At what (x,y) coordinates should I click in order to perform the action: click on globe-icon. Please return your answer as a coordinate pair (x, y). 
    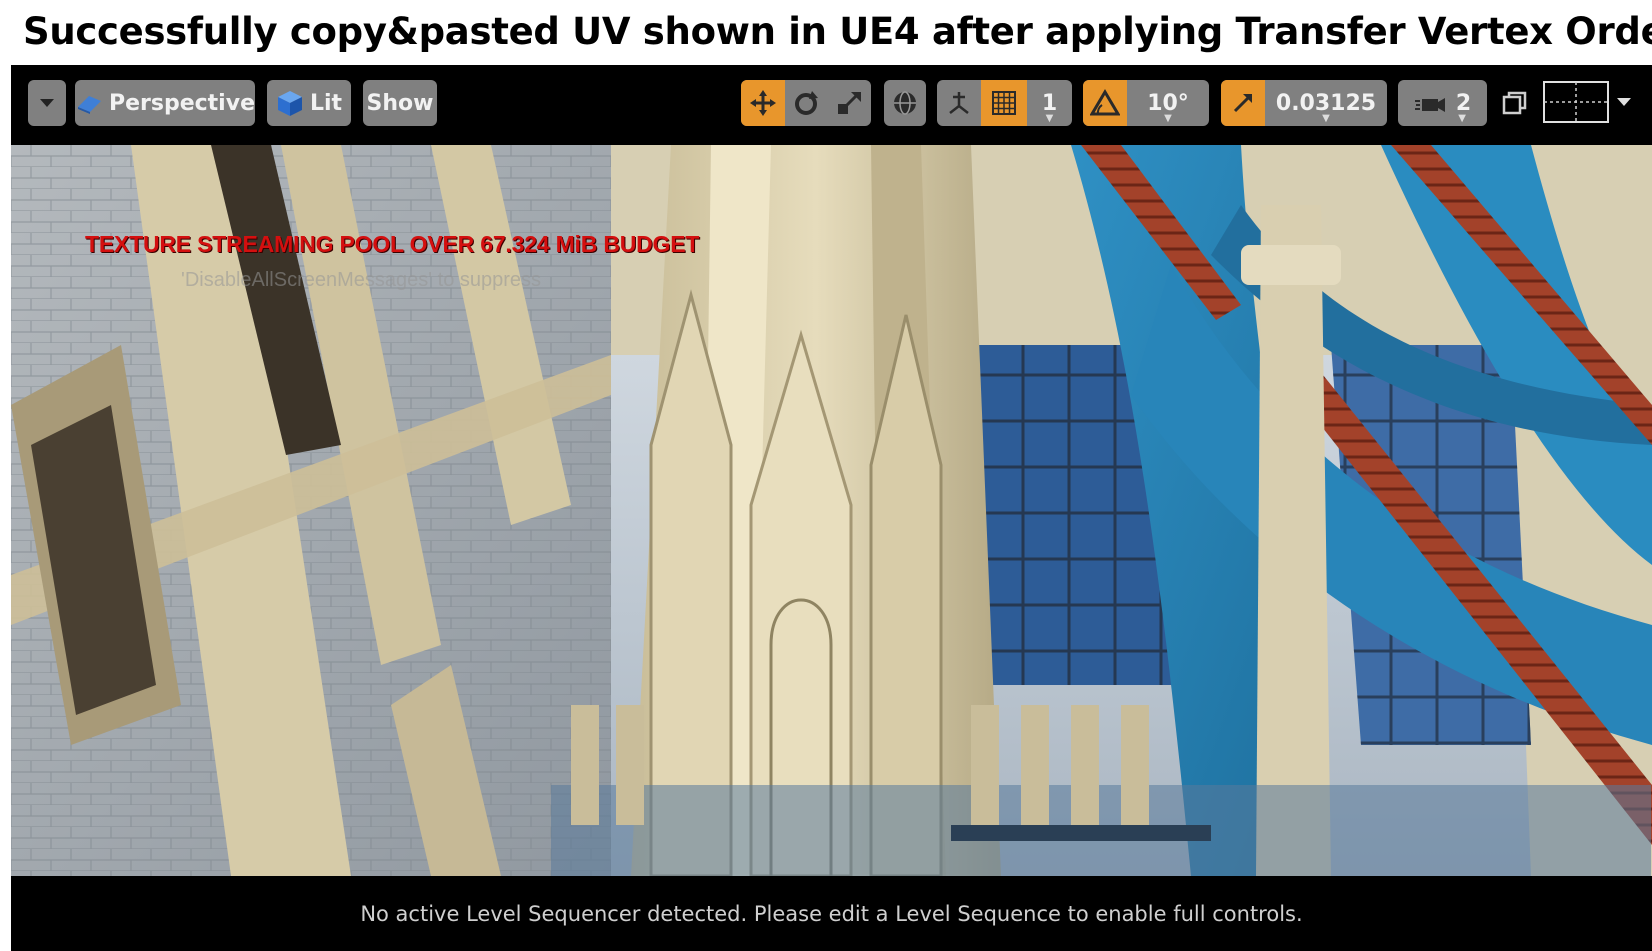
    Looking at the image, I should click on (905, 103).